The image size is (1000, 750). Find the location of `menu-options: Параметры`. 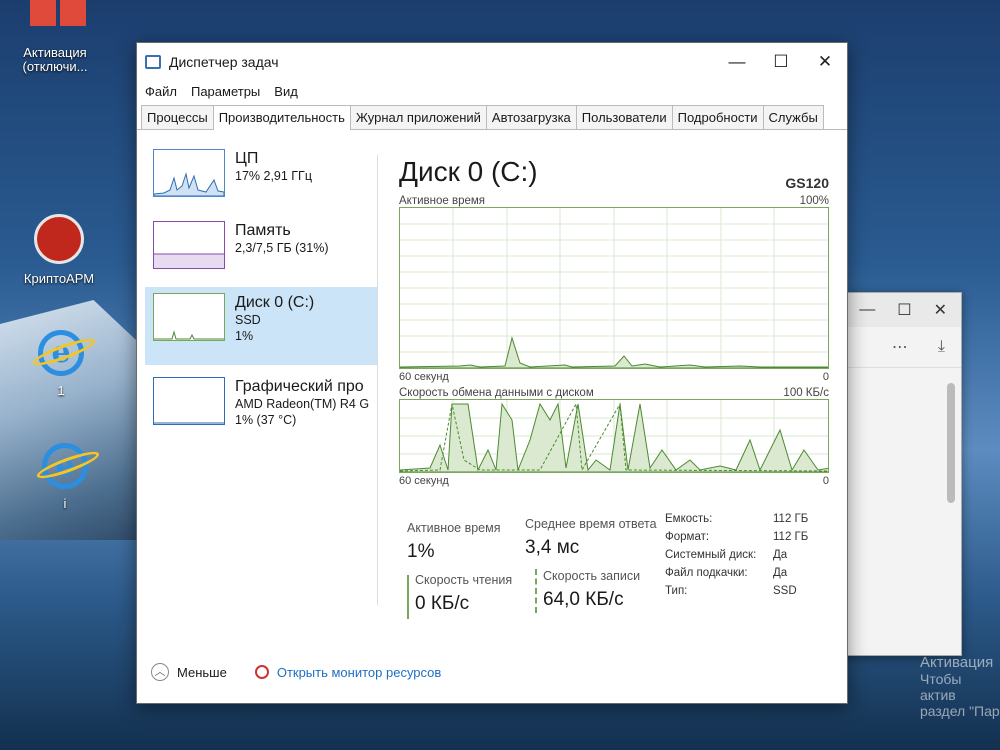

menu-options: Параметры is located at coordinates (225, 91).